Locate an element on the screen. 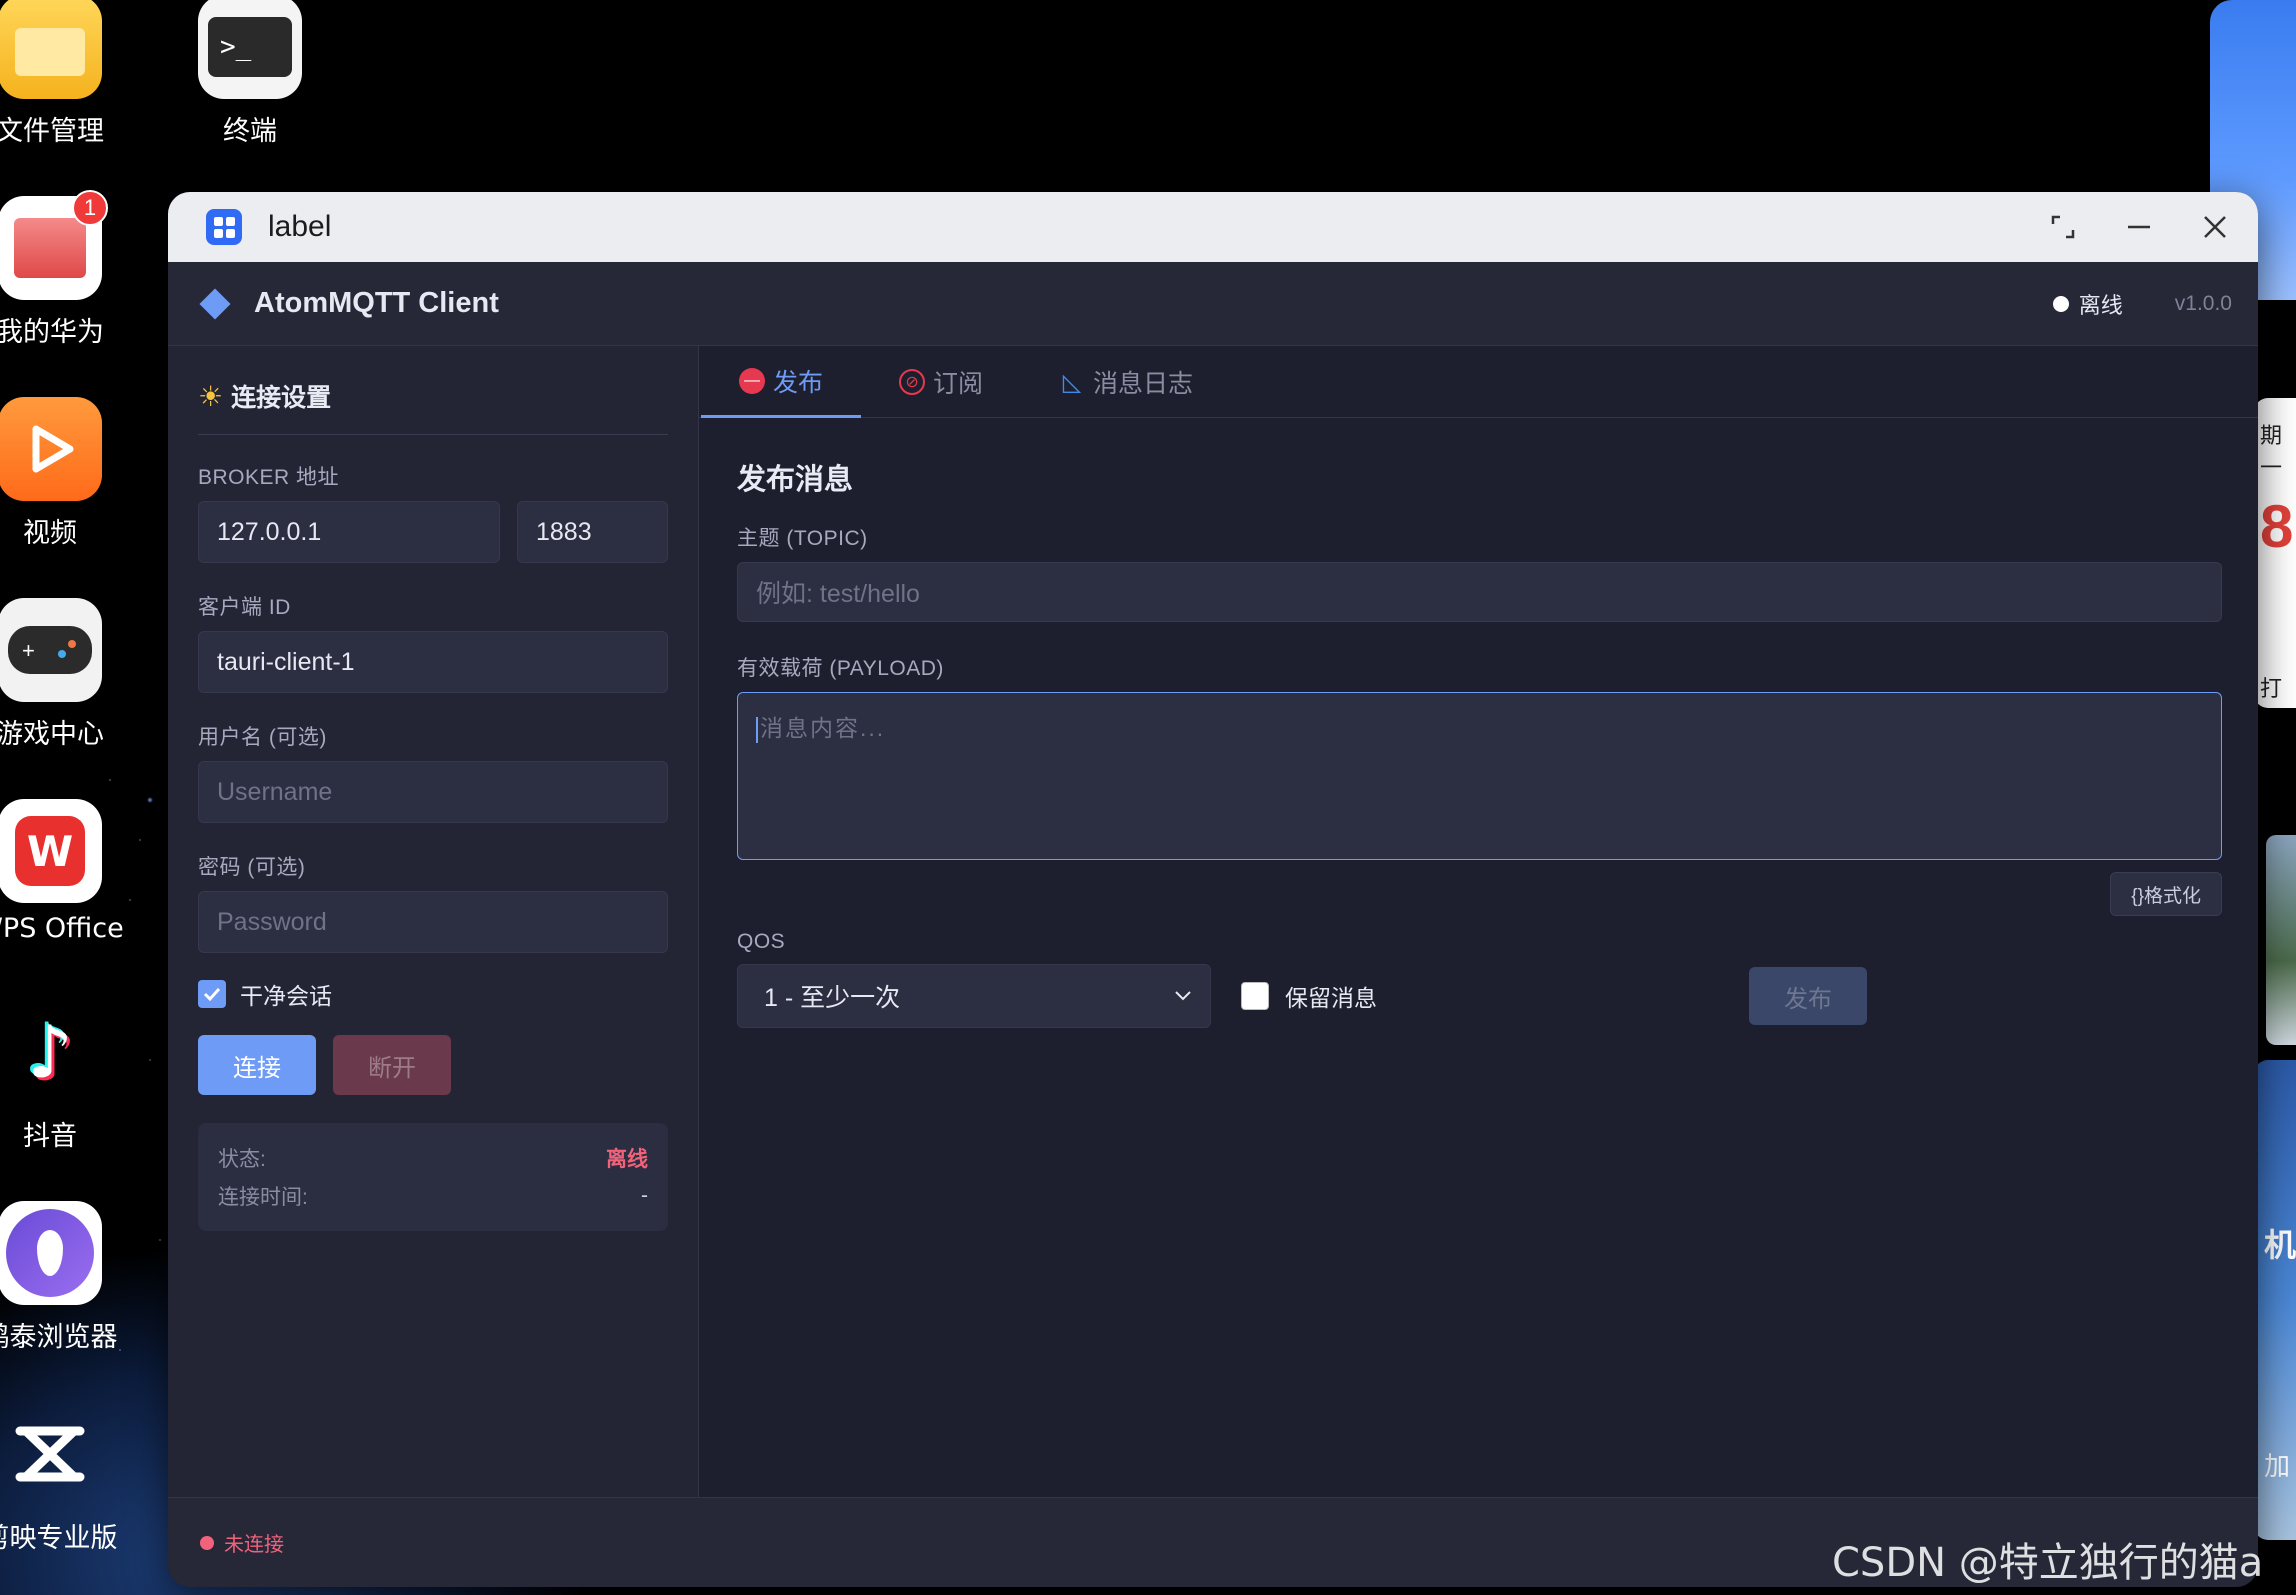 The height and width of the screenshot is (1595, 2296). tab-label: 消息日志 is located at coordinates (1143, 384).